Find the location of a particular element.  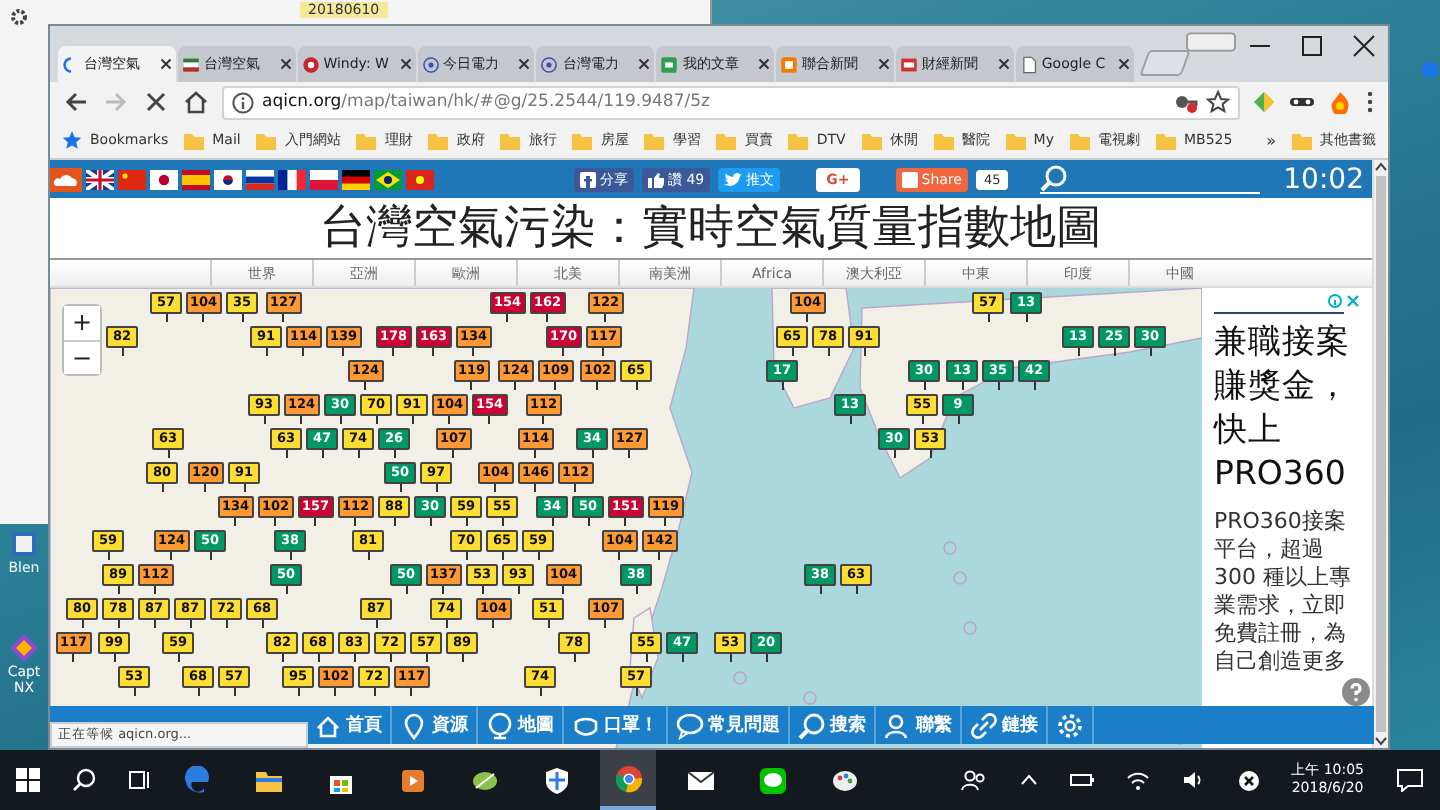

scroll-down-icon is located at coordinates (1381, 742).